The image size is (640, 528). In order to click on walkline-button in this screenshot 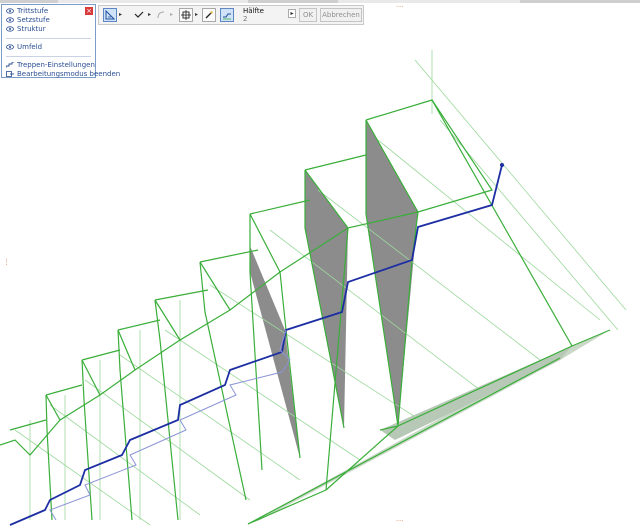, I will do `click(227, 15)`.